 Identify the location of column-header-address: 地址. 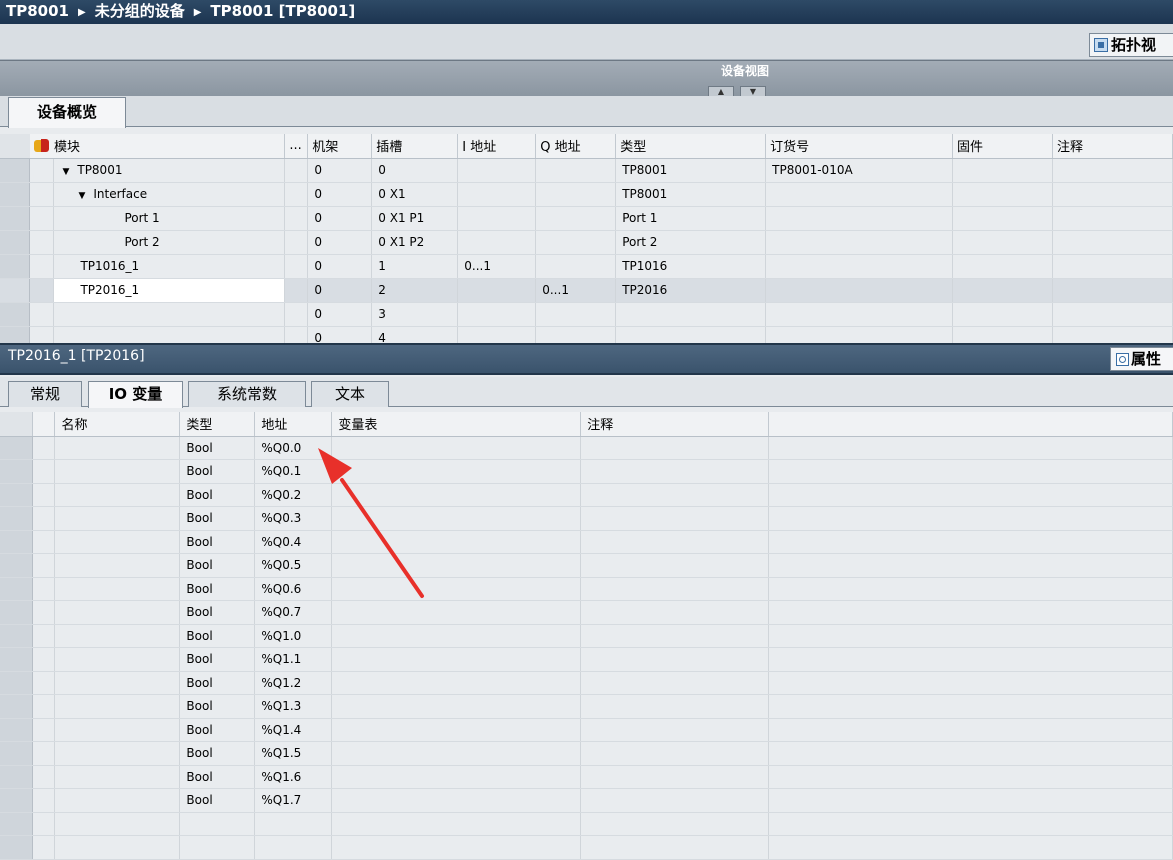
(293, 424).